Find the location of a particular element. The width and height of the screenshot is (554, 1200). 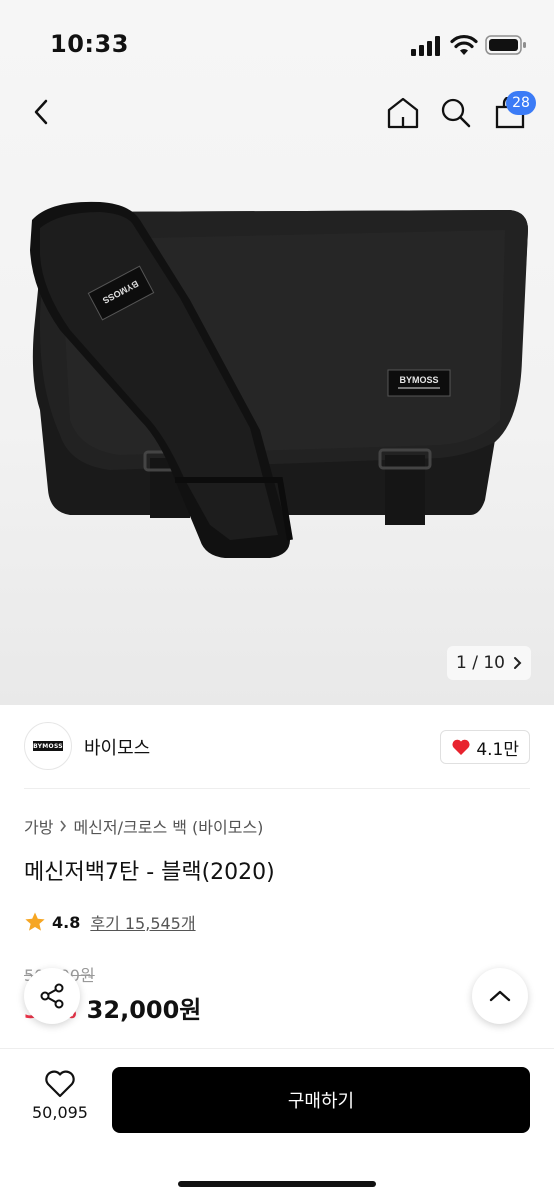

brand-logo: BYMOSS is located at coordinates (48, 746).